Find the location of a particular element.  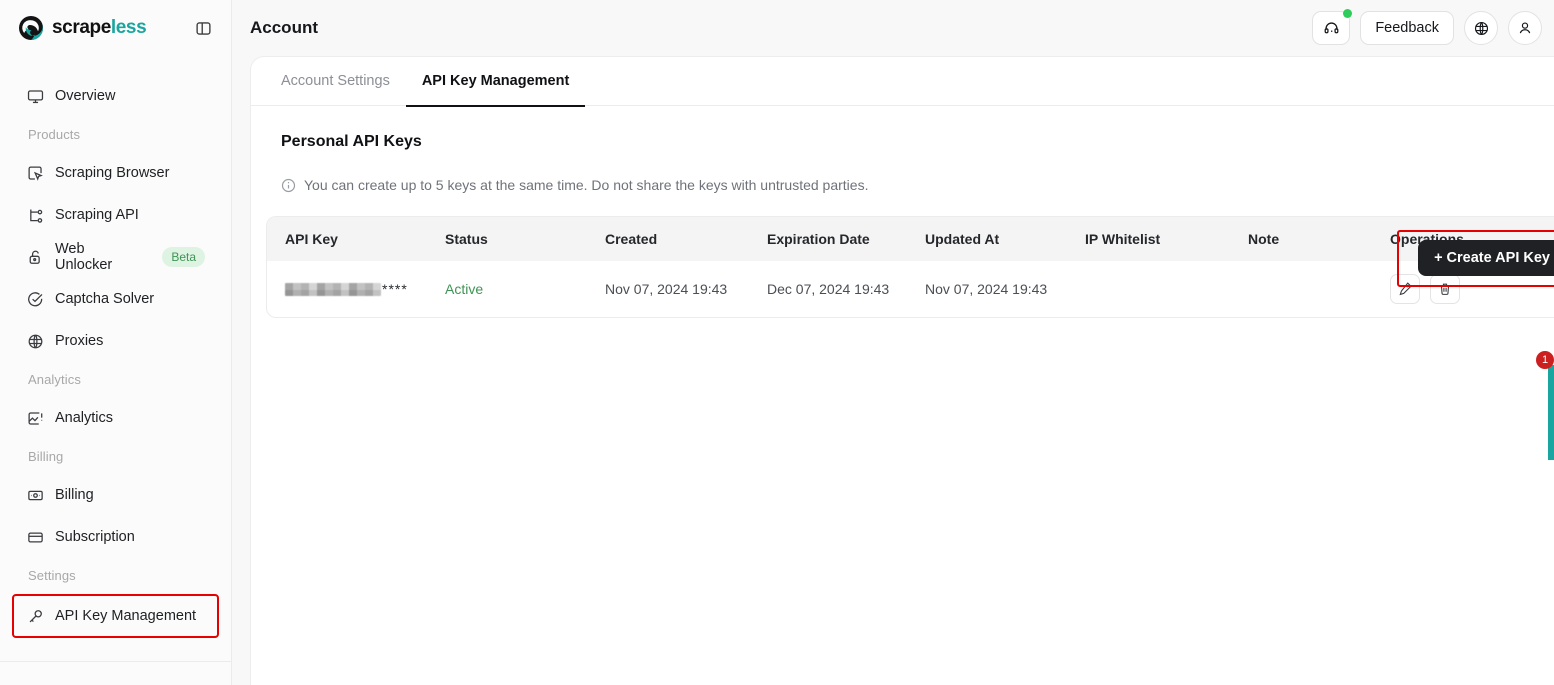

sidebar-item-scraping-browser: Scraping Browser is located at coordinates (115, 173).